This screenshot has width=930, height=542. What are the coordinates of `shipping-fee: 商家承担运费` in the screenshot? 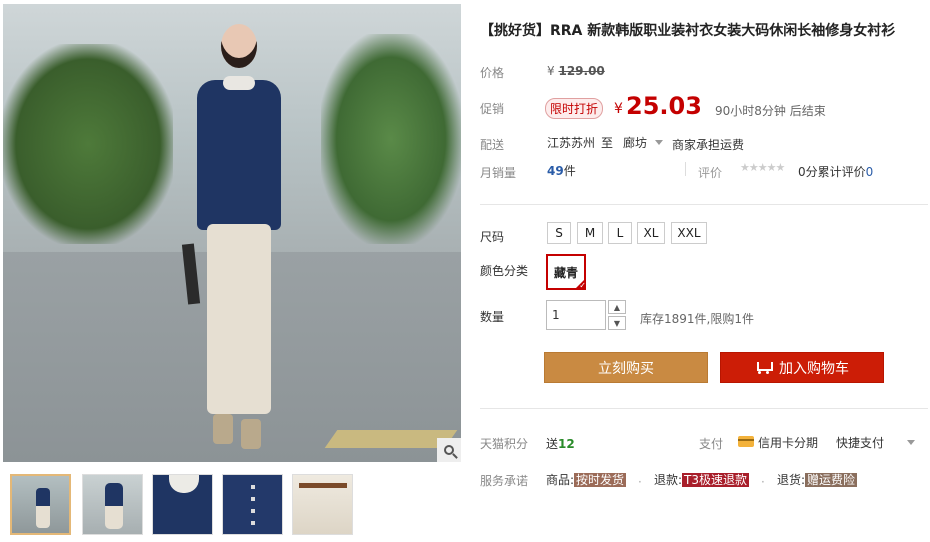 It's located at (708, 145).